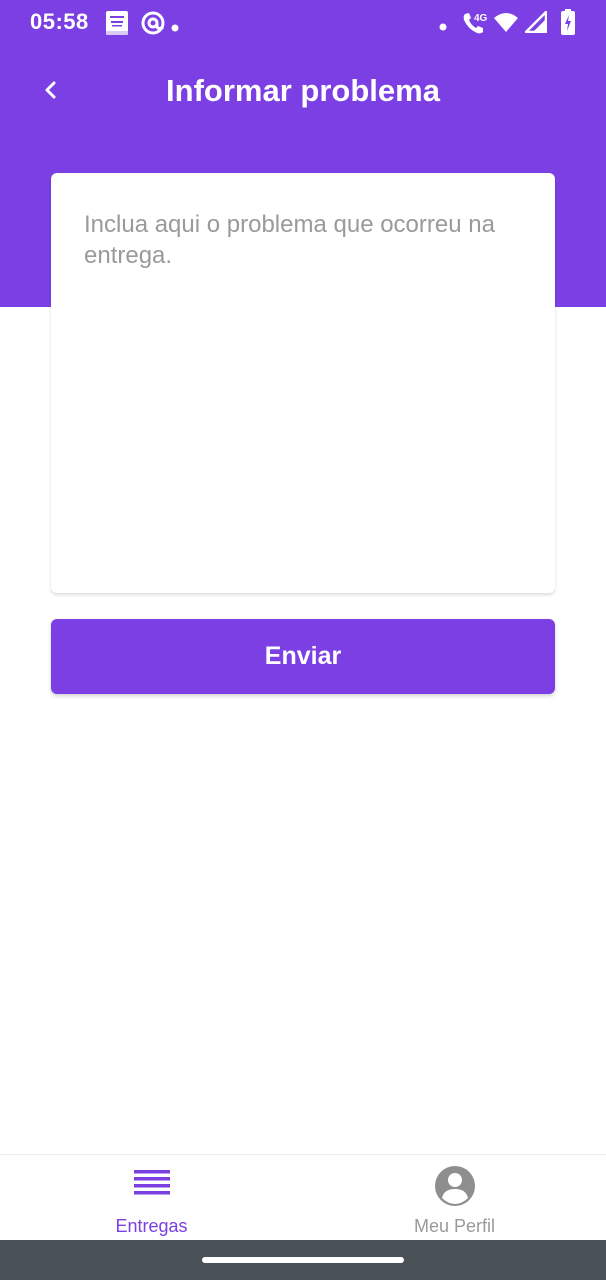 The width and height of the screenshot is (606, 1280). What do you see at coordinates (476, 25) in the screenshot?
I see `wifi-call-icon: 4G` at bounding box center [476, 25].